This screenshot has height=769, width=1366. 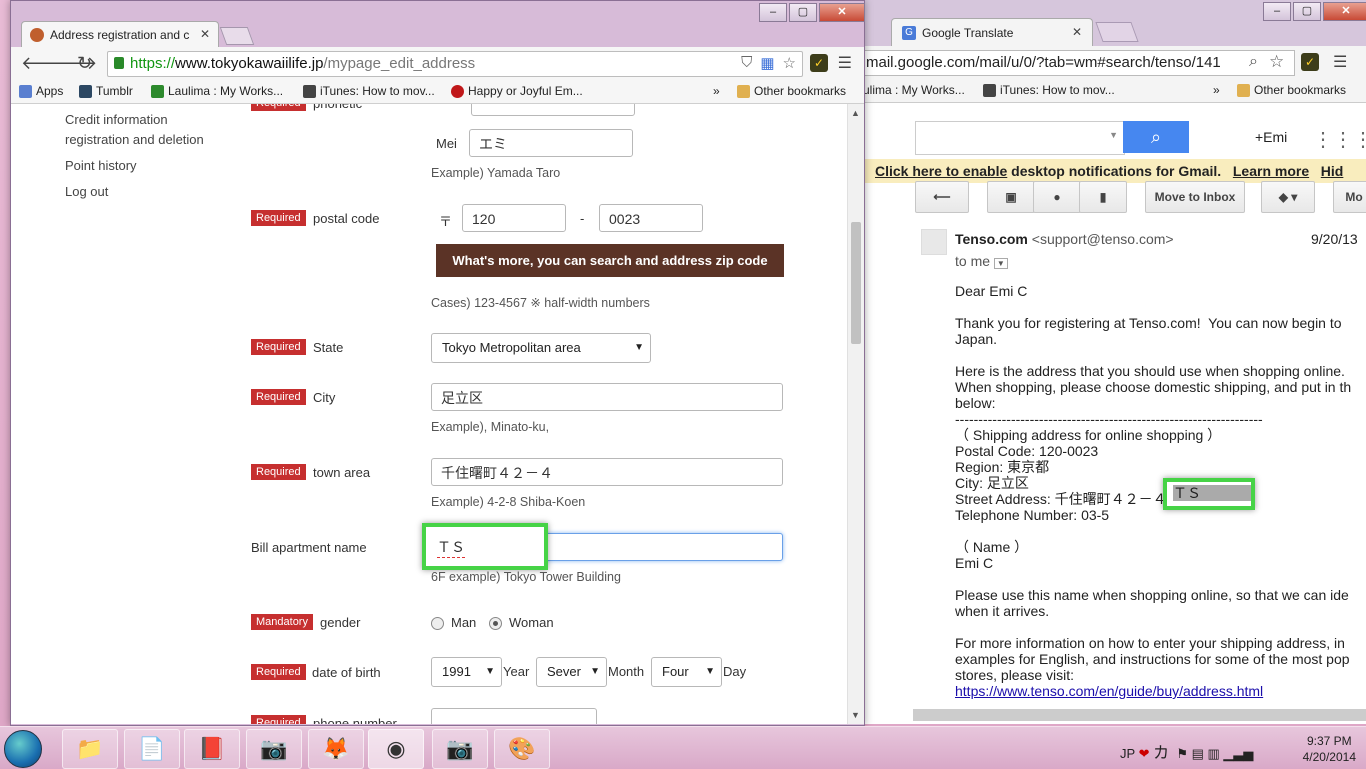 What do you see at coordinates (571, 672) in the screenshot?
I see `dob-month-select: Sever ▼` at bounding box center [571, 672].